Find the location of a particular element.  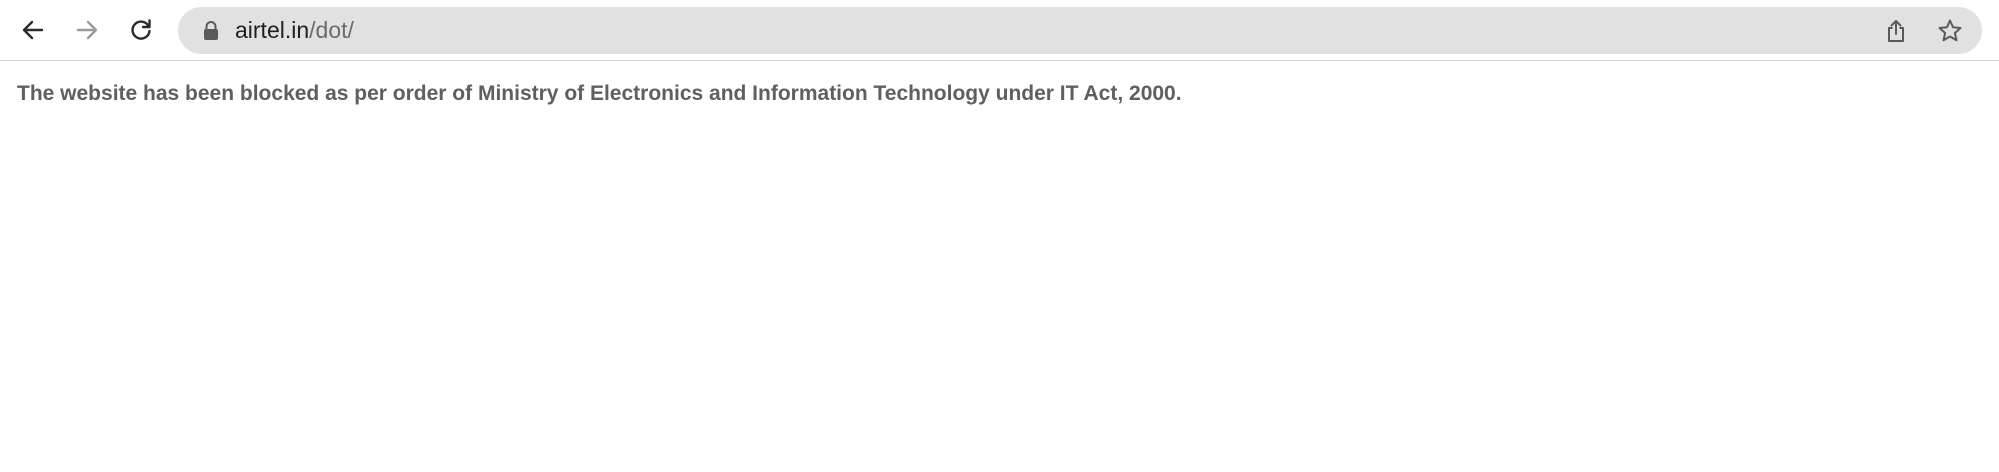

arrow-left-icon is located at coordinates (33, 30).